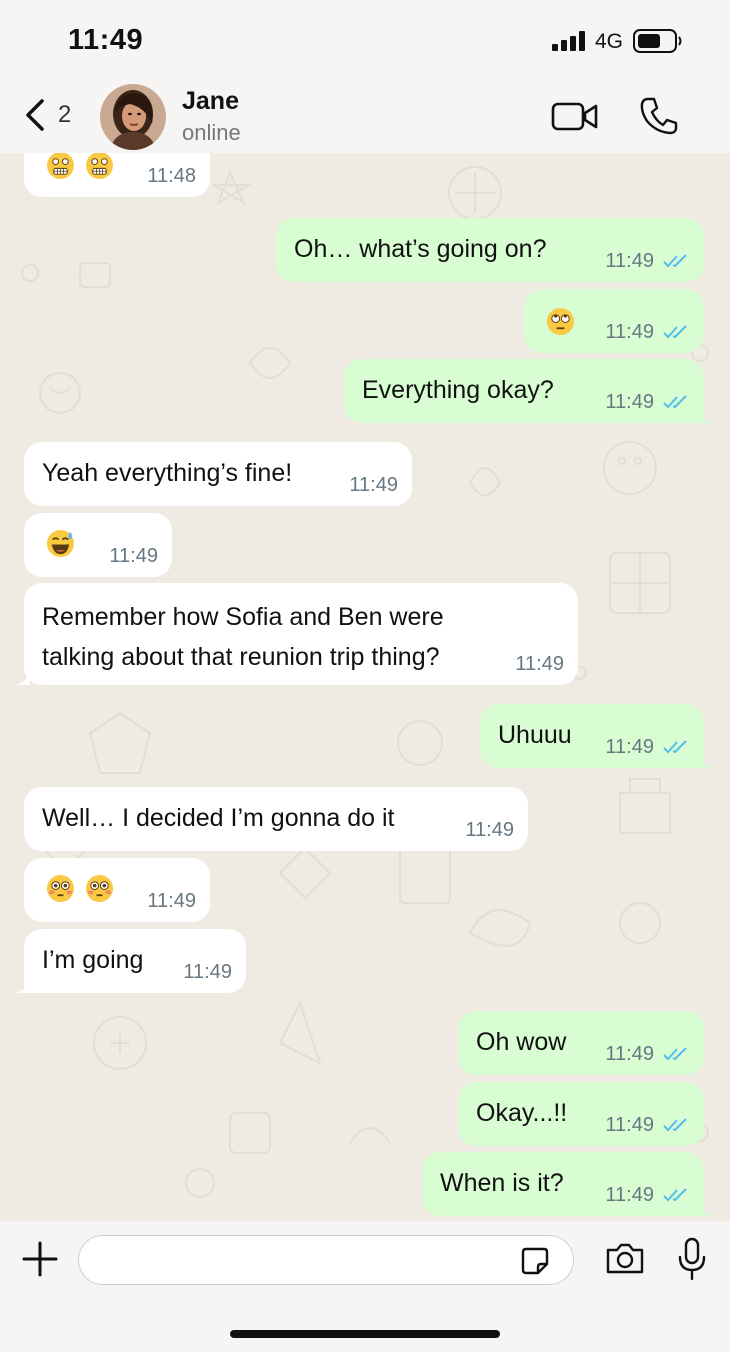 The image size is (730, 1352). What do you see at coordinates (218, 818) in the screenshot?
I see `message-text: Well… I decided I’m gonna do it` at bounding box center [218, 818].